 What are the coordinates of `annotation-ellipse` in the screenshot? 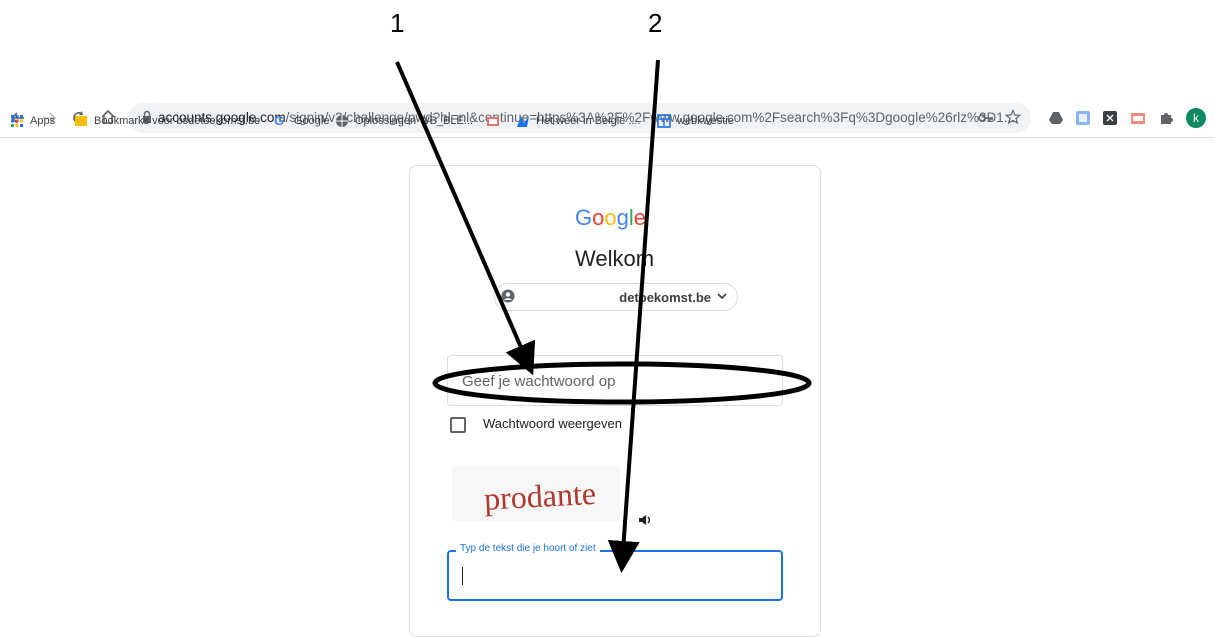 It's located at (622, 383).